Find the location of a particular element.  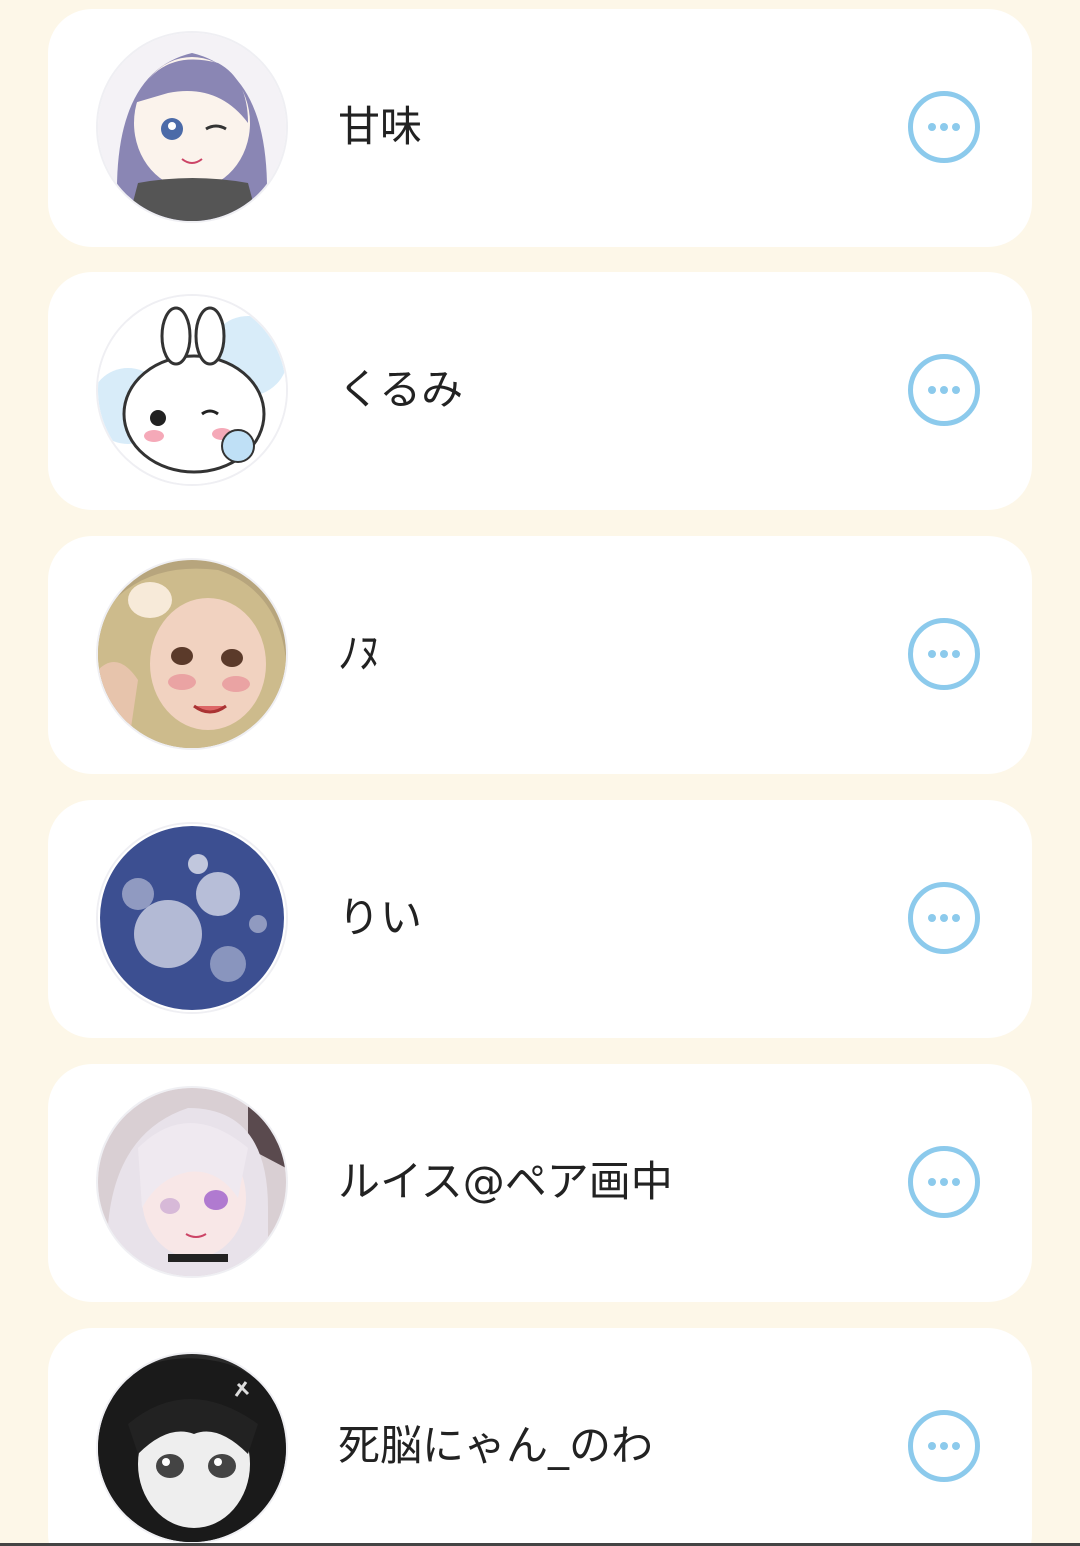

list-item: 死脳にゃん_のわ is located at coordinates (540, 1437).